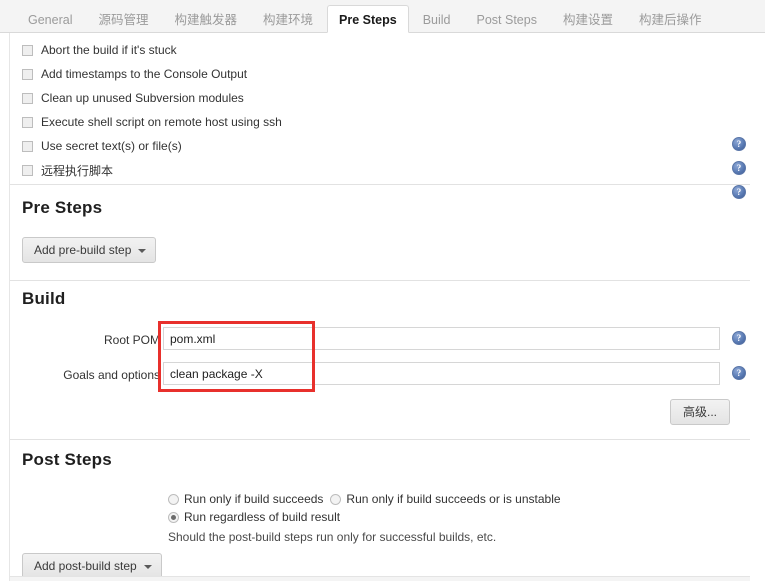  Describe the element at coordinates (123, 19) in the screenshot. I see `tab-source-code-management: 源码管理` at that location.